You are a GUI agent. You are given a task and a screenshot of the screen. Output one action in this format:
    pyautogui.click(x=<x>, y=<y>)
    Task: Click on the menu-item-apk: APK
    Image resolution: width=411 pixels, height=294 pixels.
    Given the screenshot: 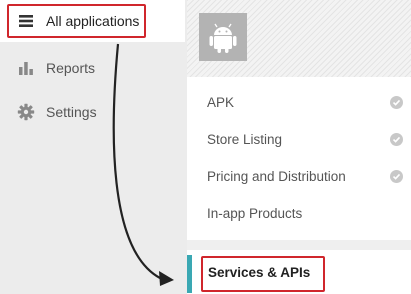 What is the action you would take?
    pyautogui.click(x=299, y=102)
    